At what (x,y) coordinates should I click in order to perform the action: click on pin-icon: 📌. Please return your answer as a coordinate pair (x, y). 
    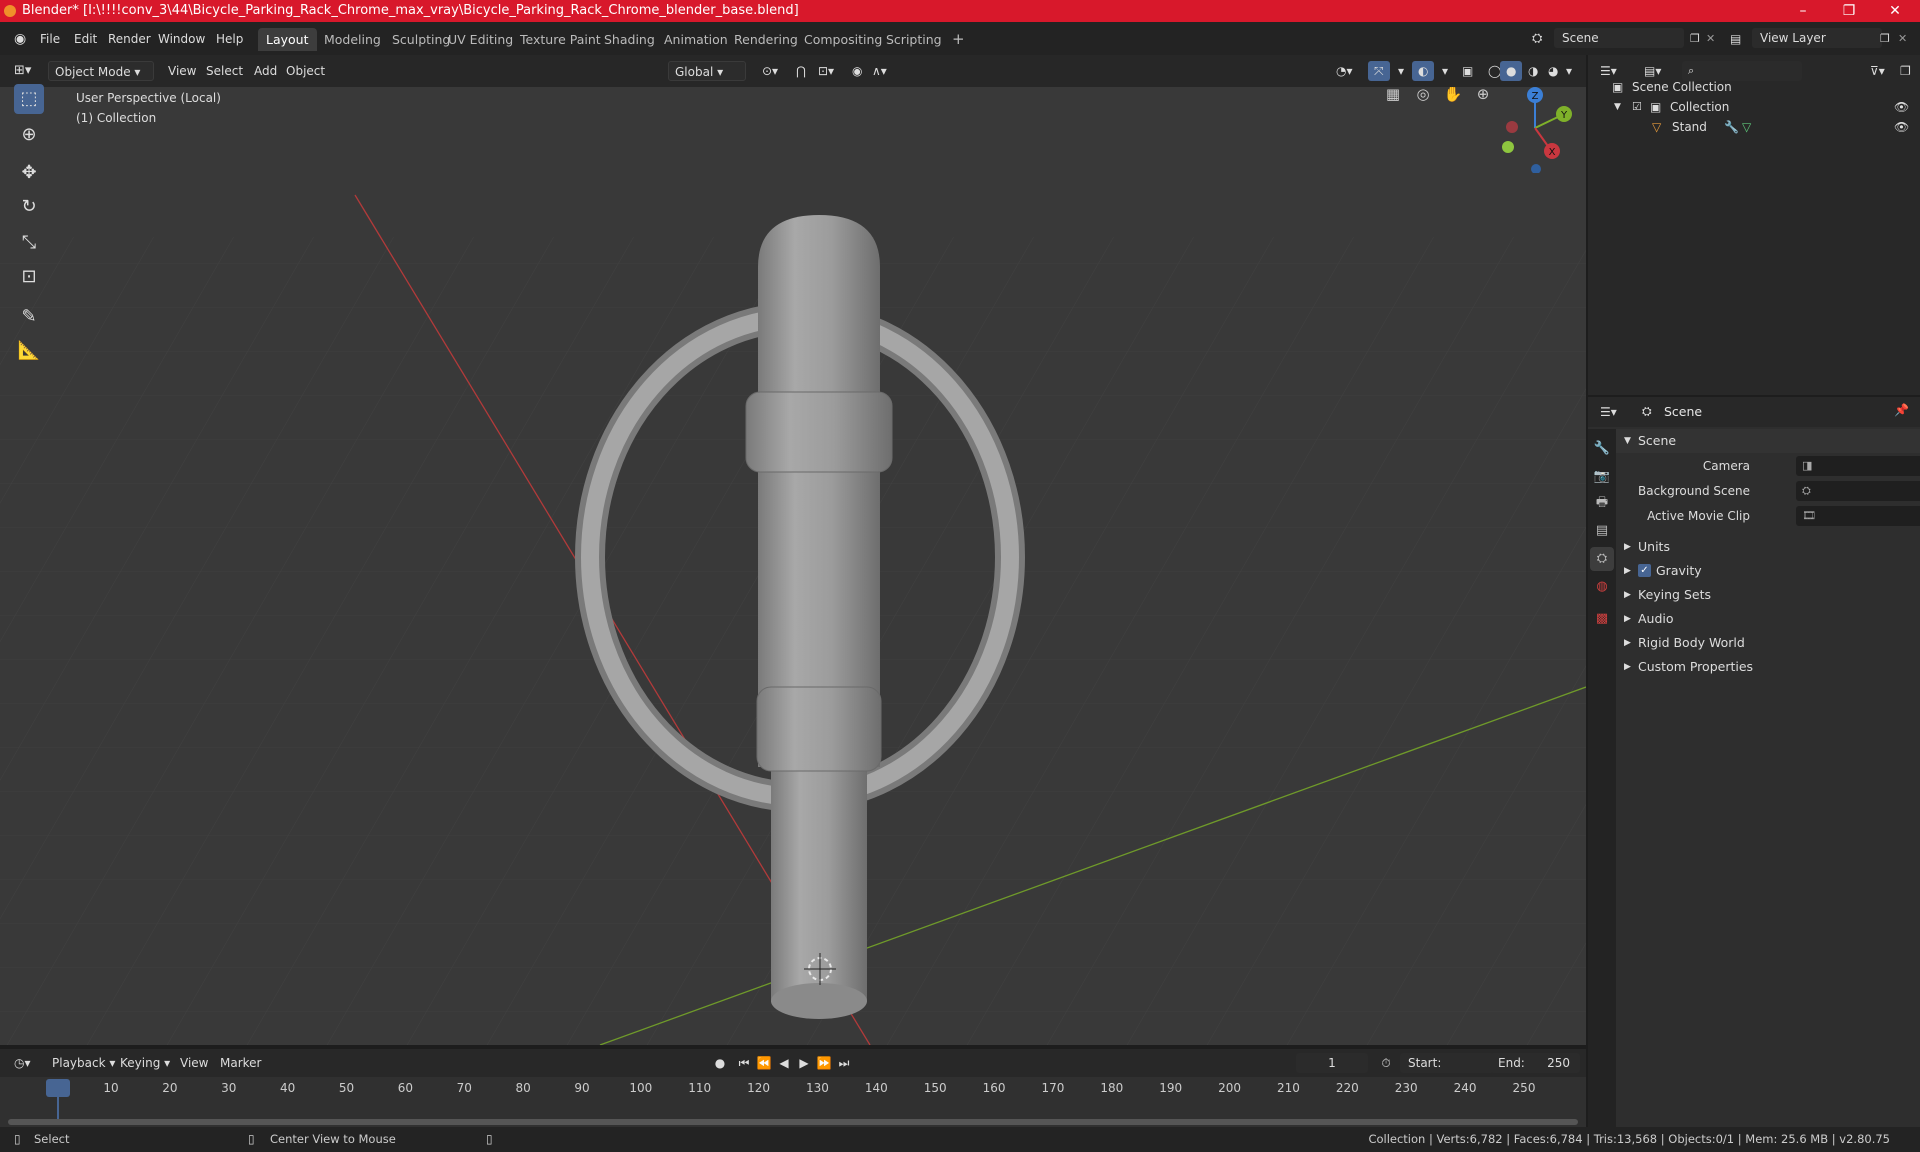
    Looking at the image, I should click on (1901, 410).